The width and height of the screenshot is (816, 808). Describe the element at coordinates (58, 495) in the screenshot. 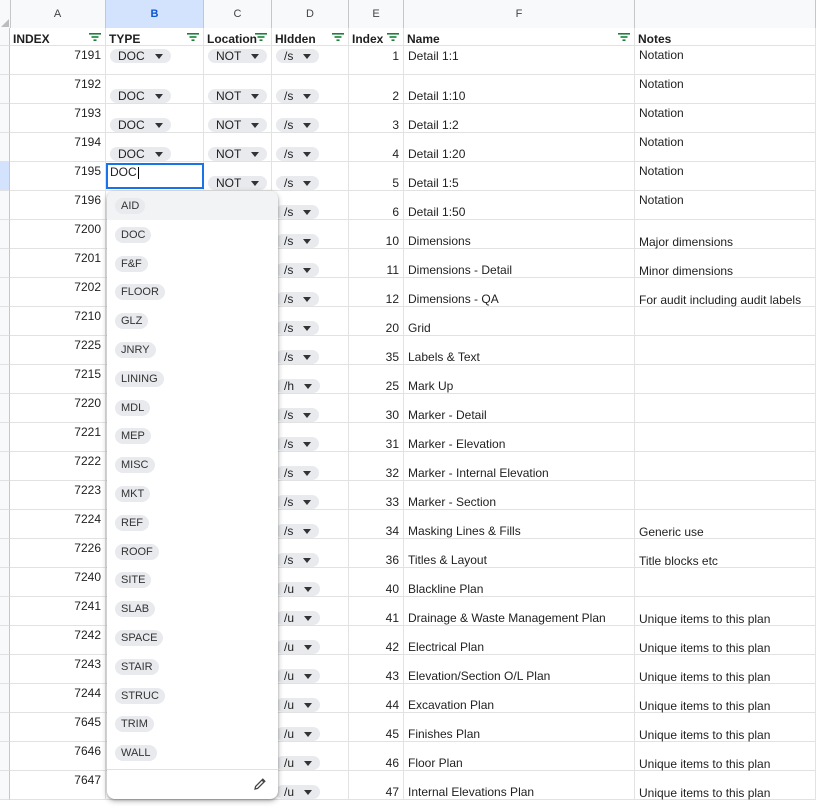

I see `cell-a: 7223` at that location.